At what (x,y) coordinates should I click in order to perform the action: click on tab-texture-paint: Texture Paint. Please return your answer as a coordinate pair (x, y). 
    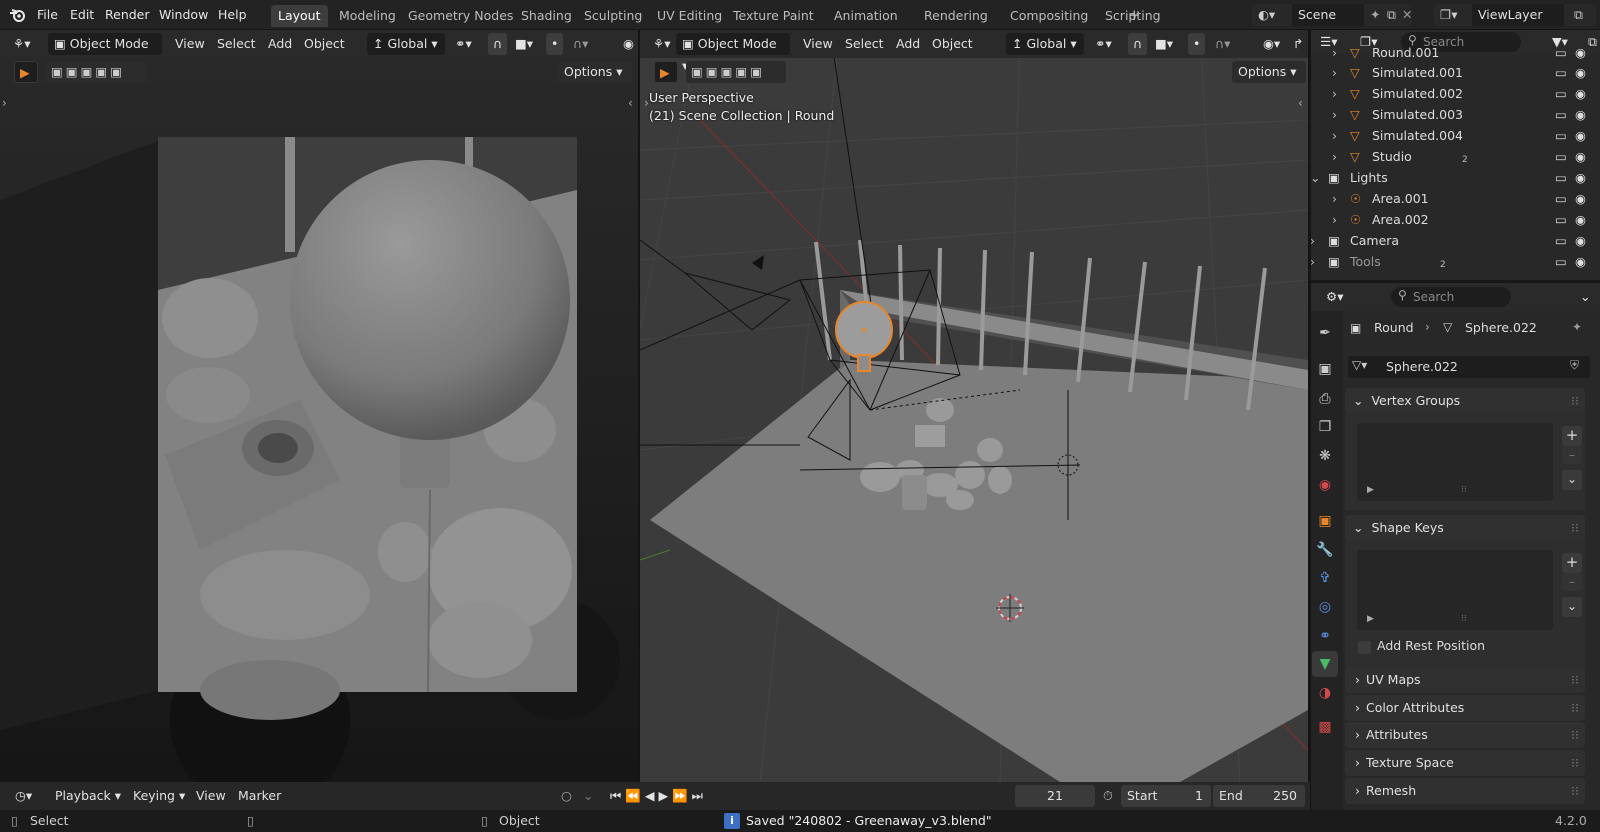
    Looking at the image, I should click on (773, 16).